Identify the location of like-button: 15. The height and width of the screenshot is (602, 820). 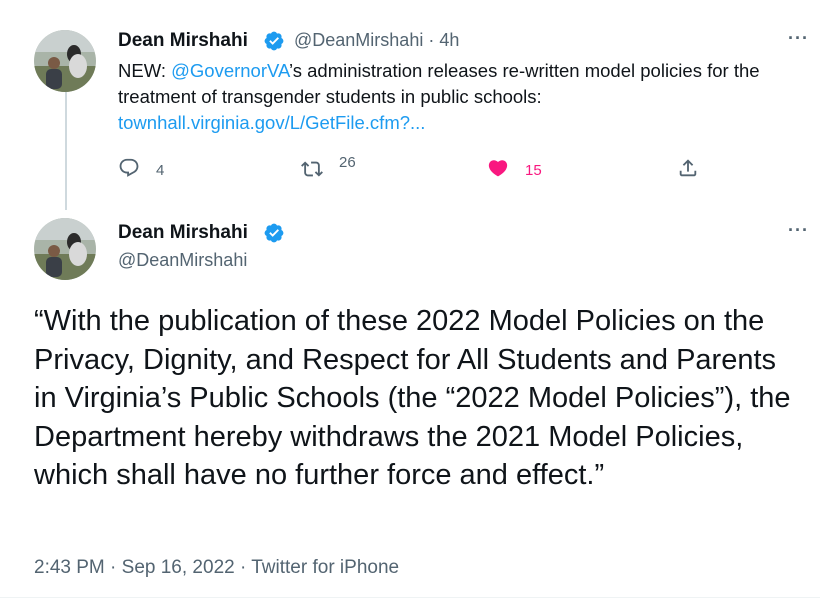
(514, 170).